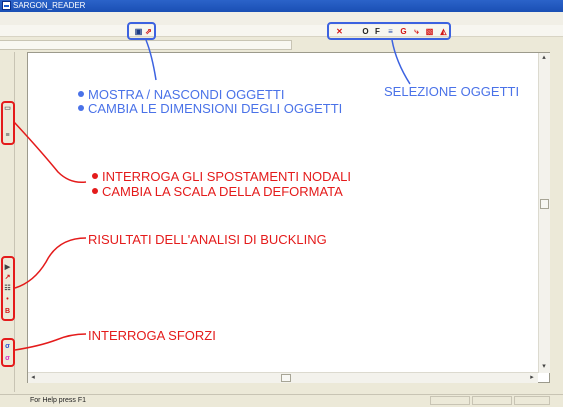 The width and height of the screenshot is (563, 407). I want to click on annotation-deformed-scale: CAMBIA LA SCALA DELLA DEFORMATA, so click(217, 191).